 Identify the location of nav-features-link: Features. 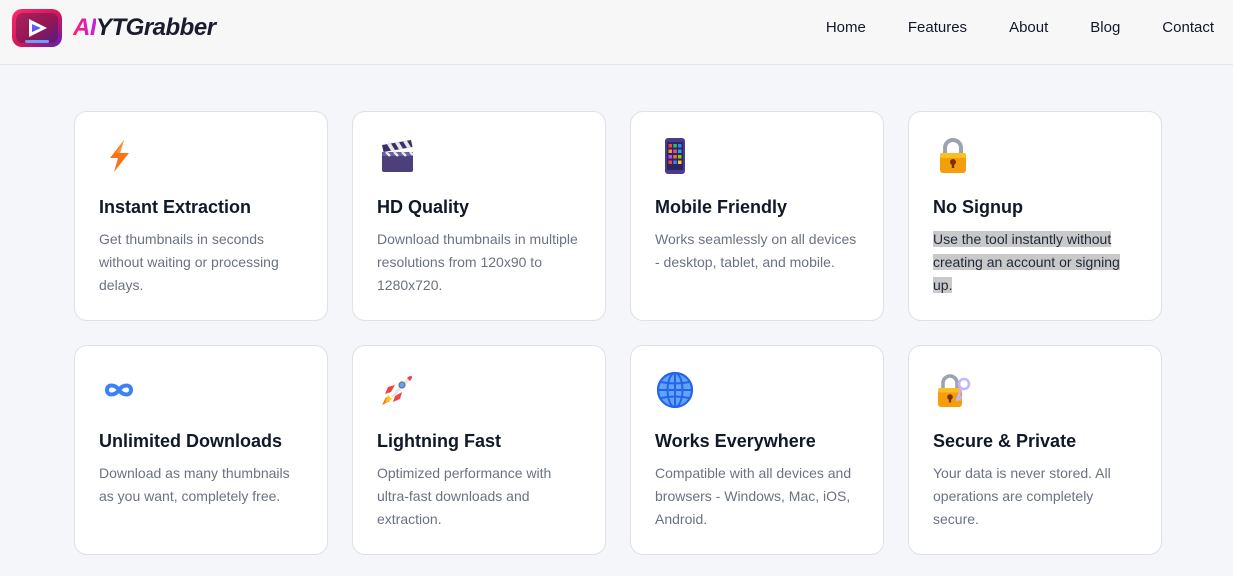
(937, 28).